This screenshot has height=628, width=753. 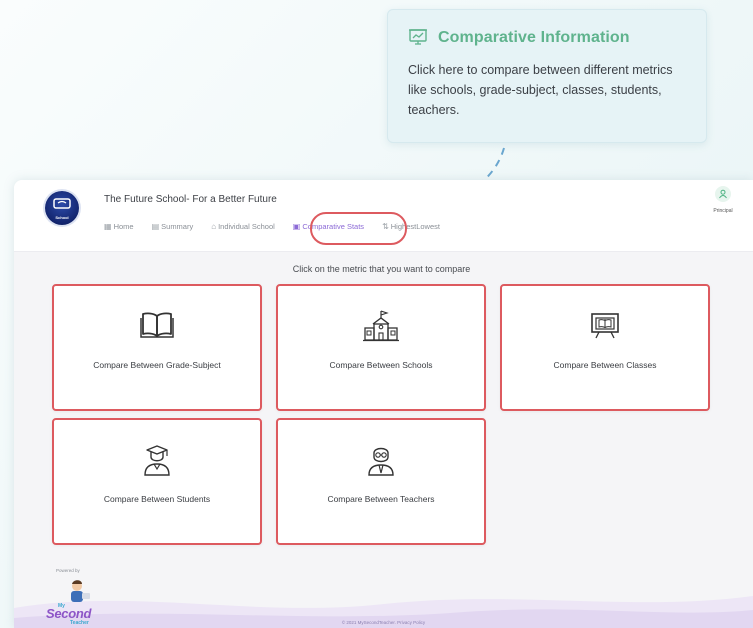 I want to click on nav-home-label: Home, so click(x=123, y=226).